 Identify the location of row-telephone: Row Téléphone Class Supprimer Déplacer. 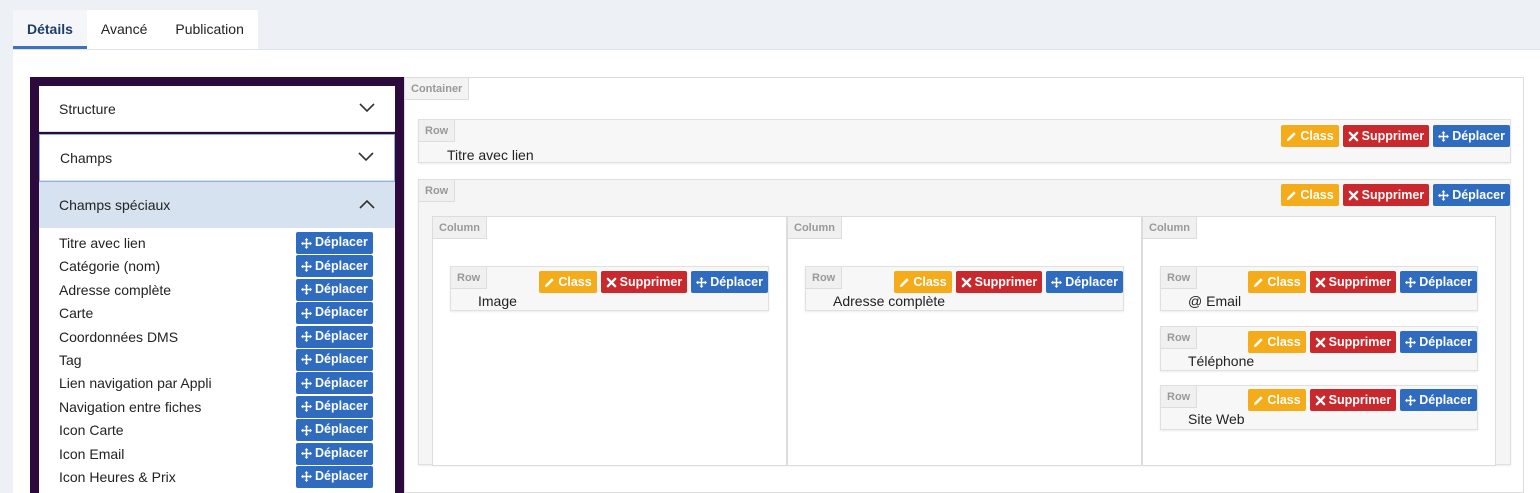
(1319, 348).